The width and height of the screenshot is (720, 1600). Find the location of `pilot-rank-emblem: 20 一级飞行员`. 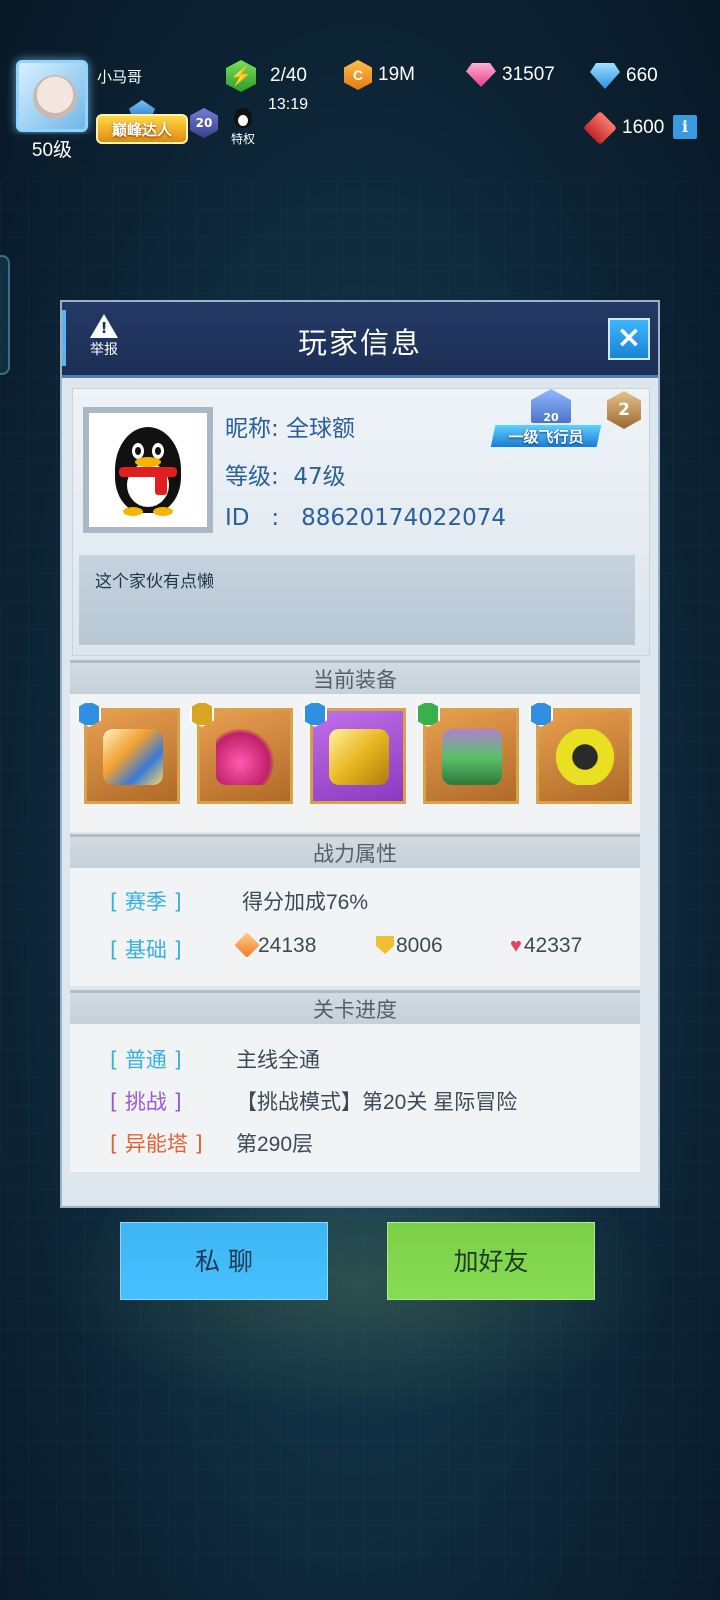

pilot-rank-emblem: 20 一级飞行员 is located at coordinates (546, 429).